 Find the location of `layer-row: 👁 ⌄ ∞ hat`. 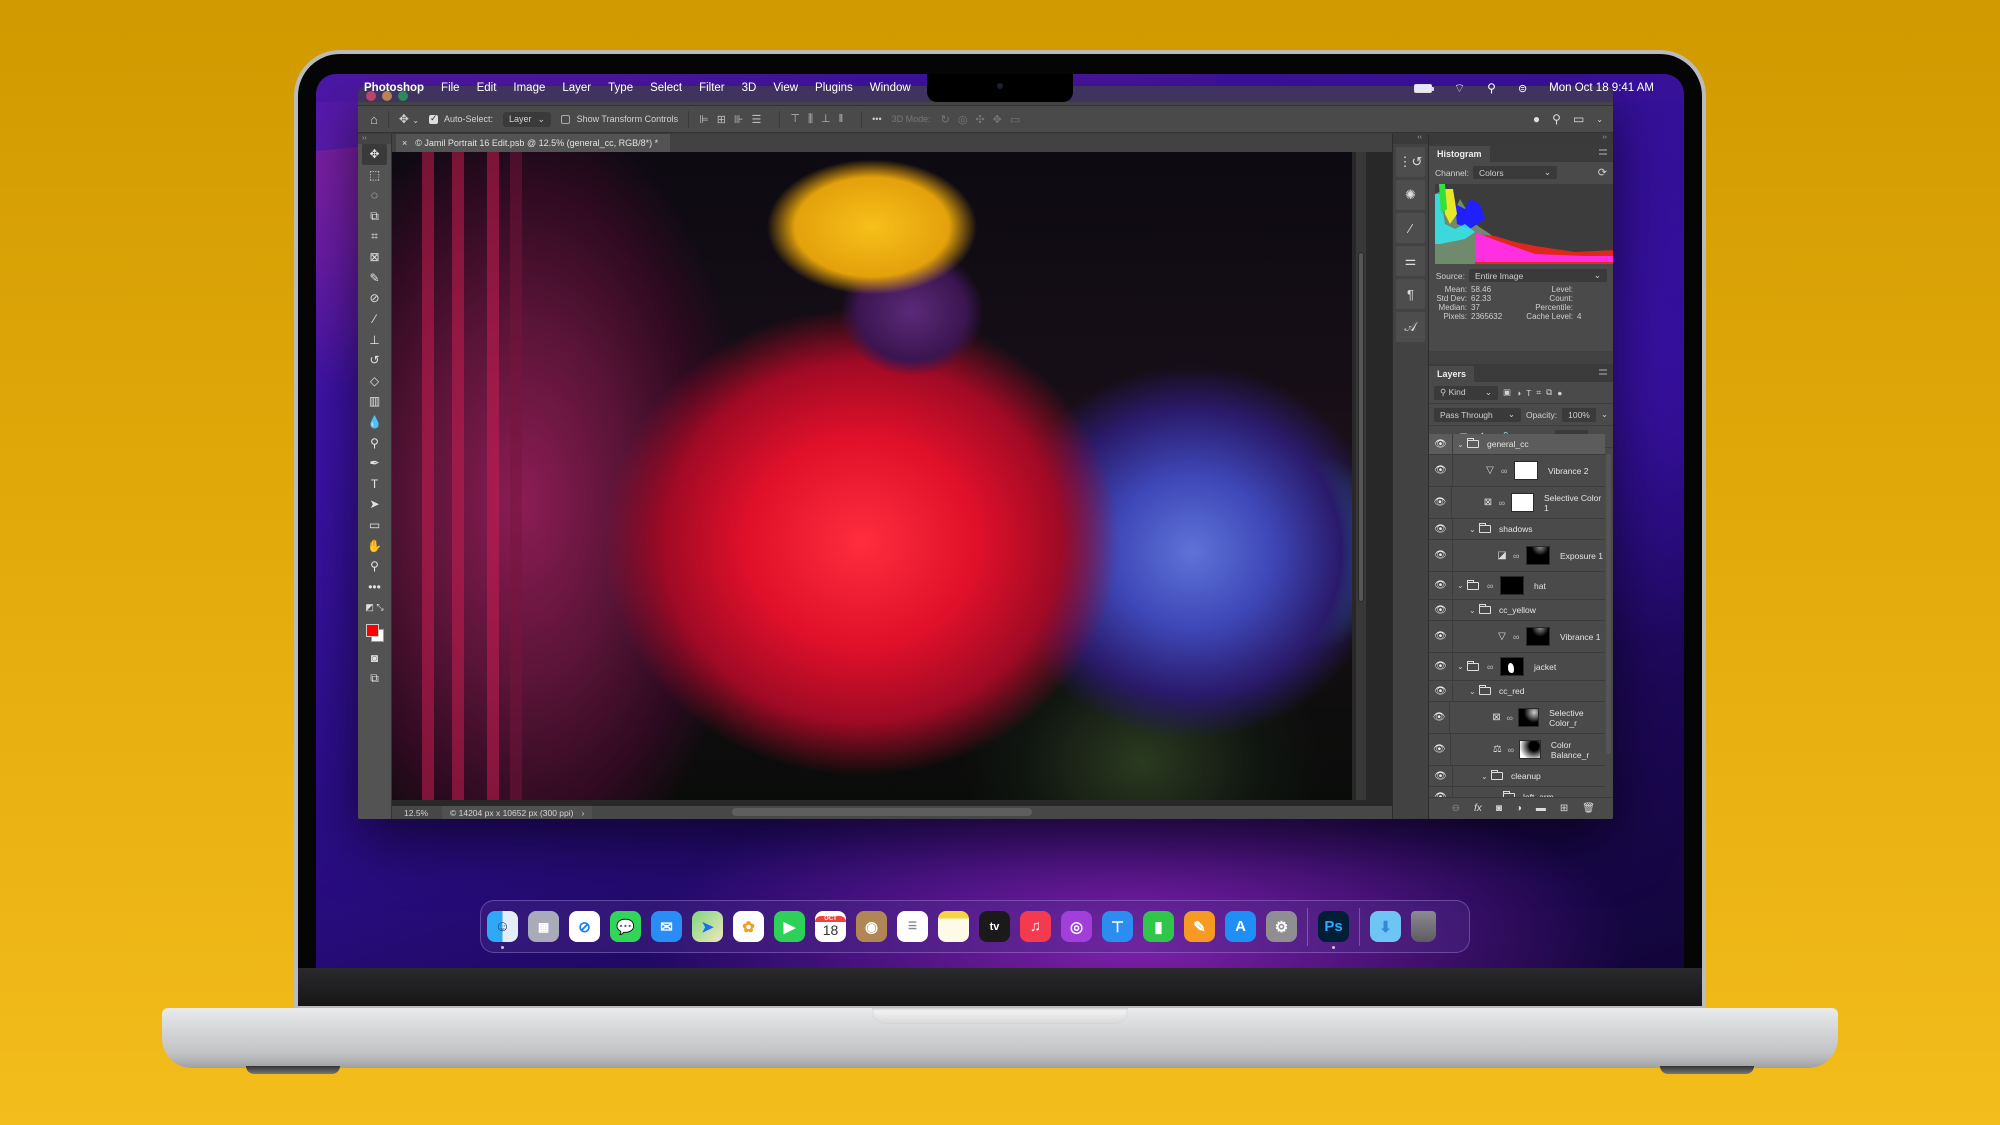

layer-row: 👁 ⌄ ∞ hat is located at coordinates (1517, 586).